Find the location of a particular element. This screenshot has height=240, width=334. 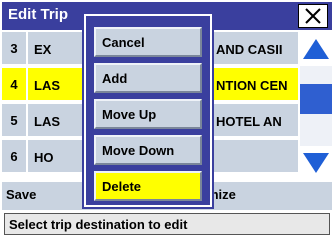

close-button is located at coordinates (313, 16).